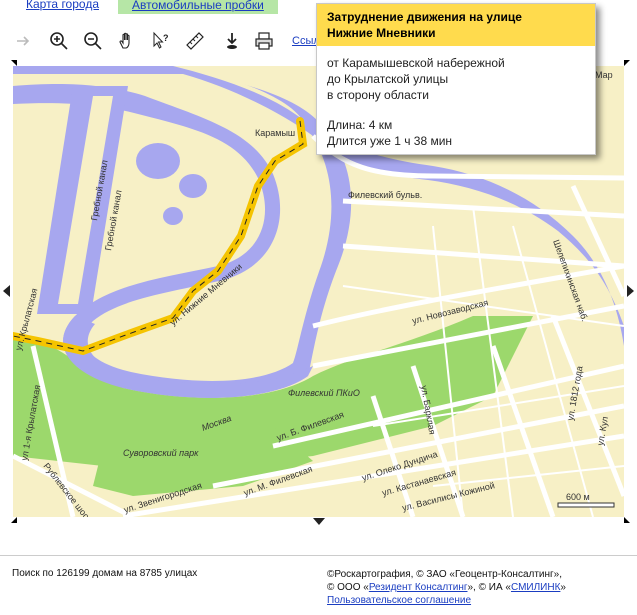  I want to click on tab-traffic: Автомобильные пробки, so click(198, 7).